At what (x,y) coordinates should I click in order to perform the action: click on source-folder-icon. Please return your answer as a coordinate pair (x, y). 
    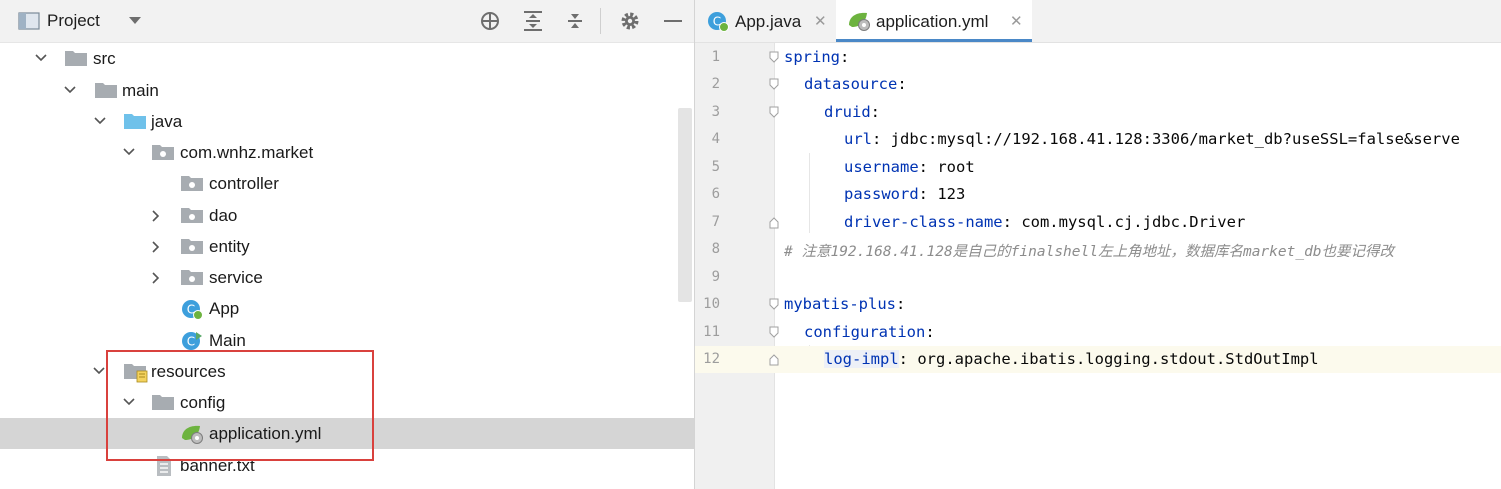
    Looking at the image, I should click on (135, 121).